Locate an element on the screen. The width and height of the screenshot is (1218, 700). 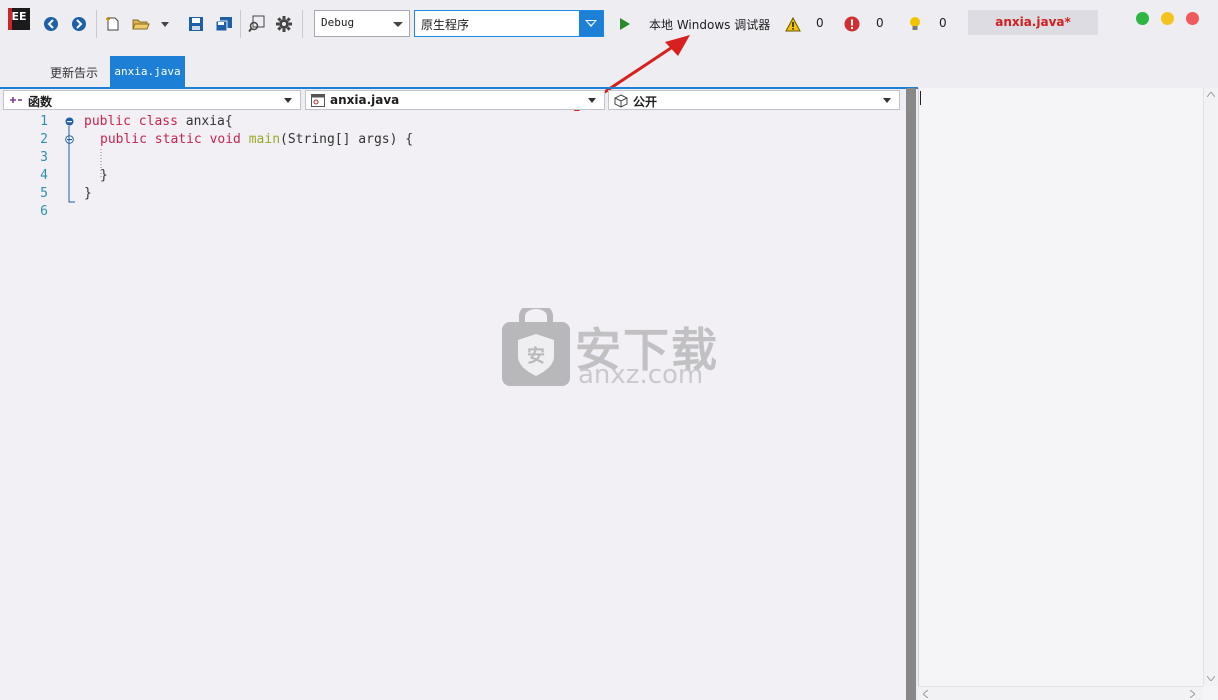
new-file-icon is located at coordinates (112, 24).